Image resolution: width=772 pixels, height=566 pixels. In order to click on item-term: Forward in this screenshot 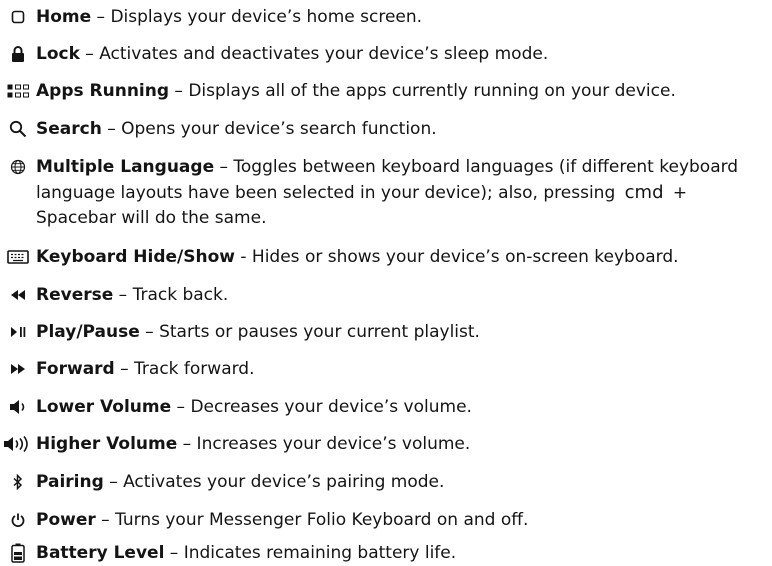, I will do `click(75, 369)`.